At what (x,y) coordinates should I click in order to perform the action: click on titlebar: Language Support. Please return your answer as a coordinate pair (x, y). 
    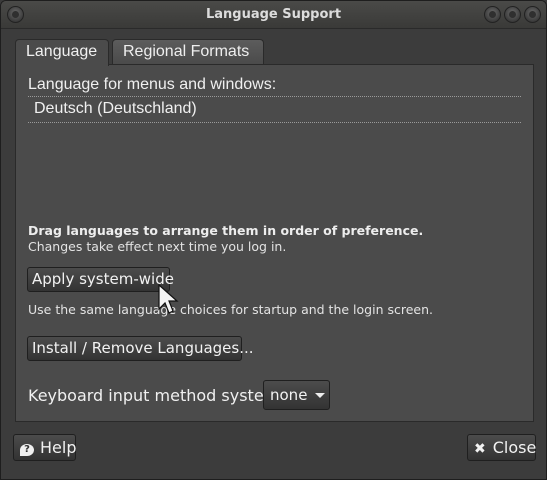
    Looking at the image, I should click on (273, 15).